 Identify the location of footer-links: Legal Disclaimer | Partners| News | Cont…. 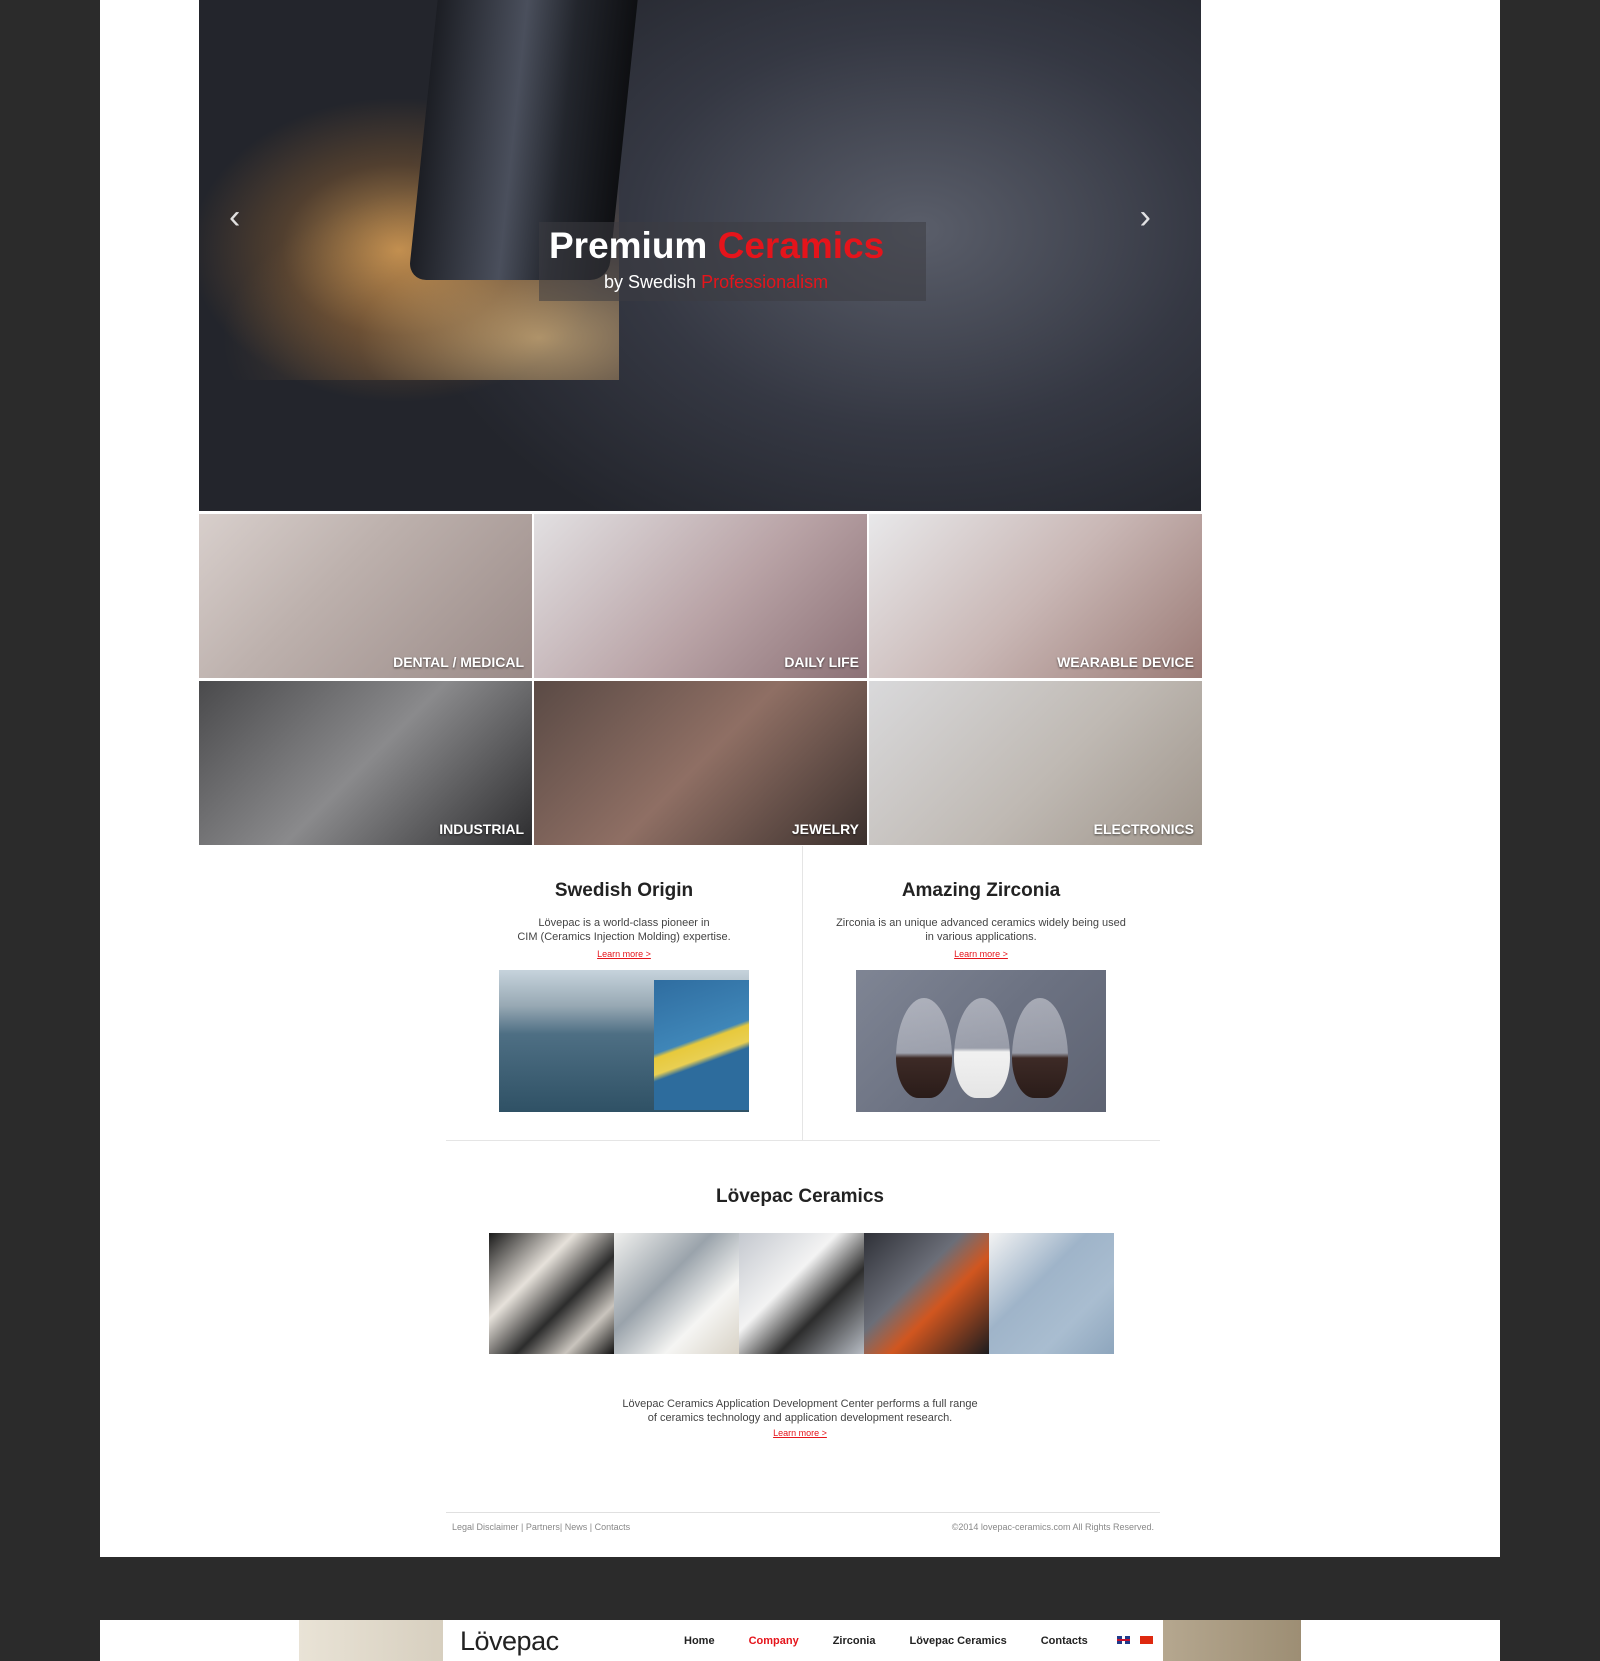
(541, 1527).